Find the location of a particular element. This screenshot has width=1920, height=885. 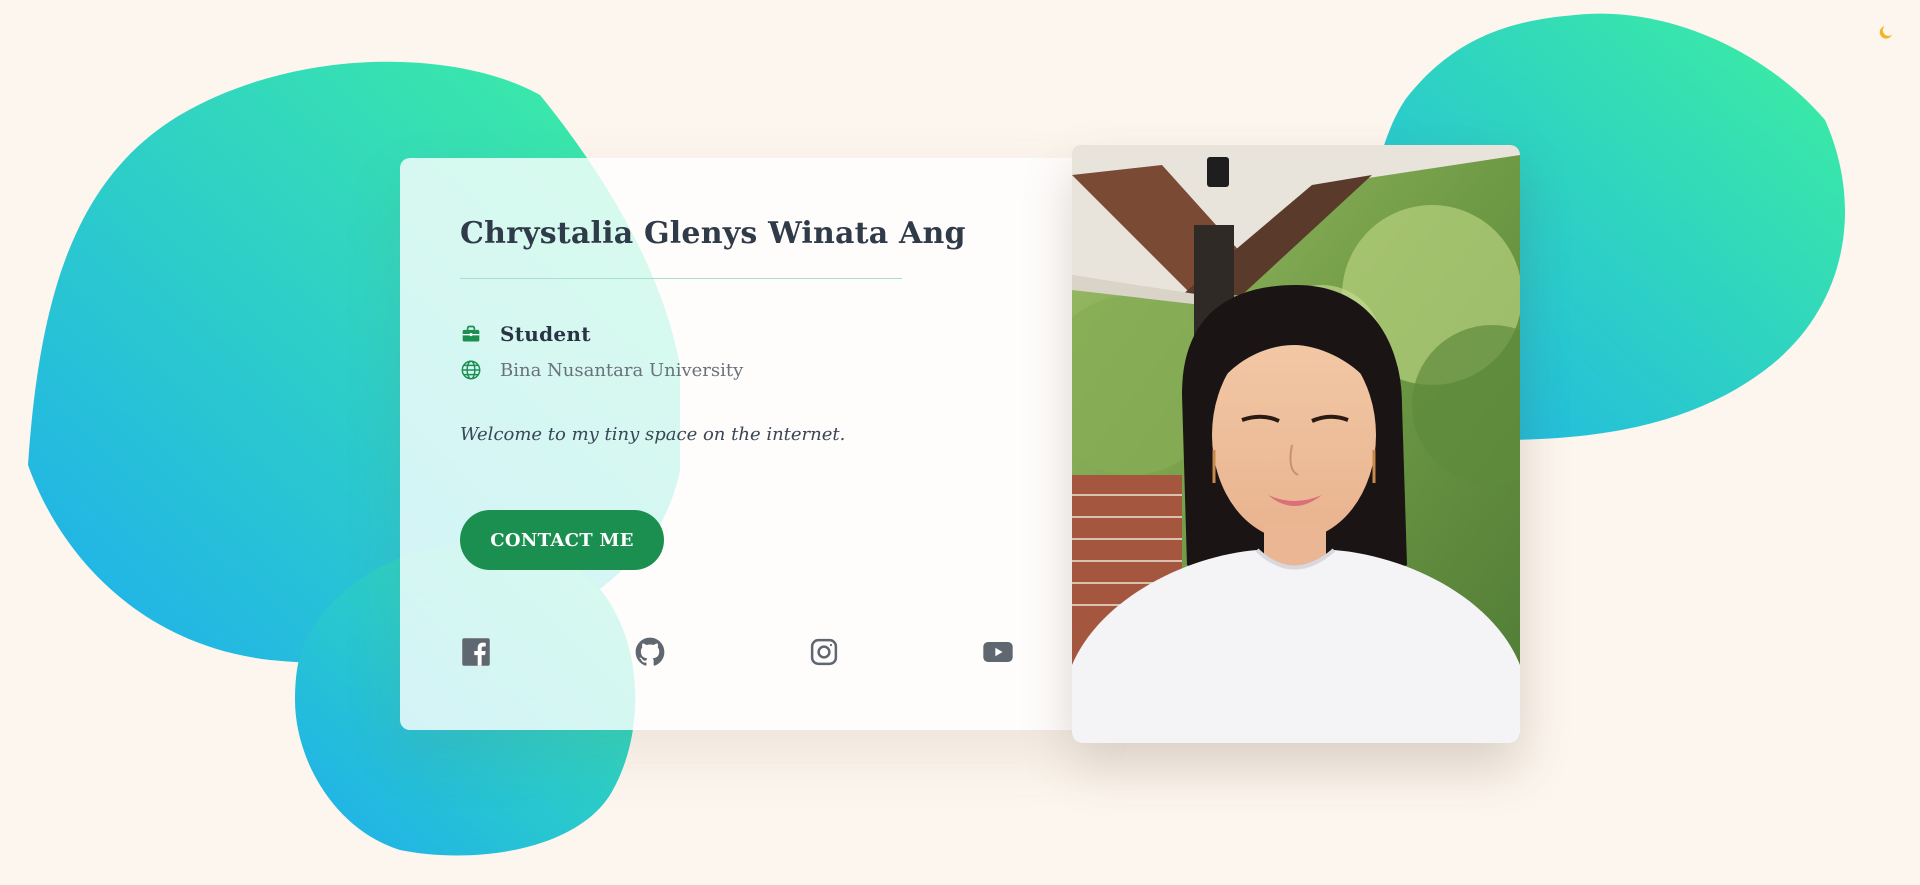

instagram-icon is located at coordinates (824, 654).